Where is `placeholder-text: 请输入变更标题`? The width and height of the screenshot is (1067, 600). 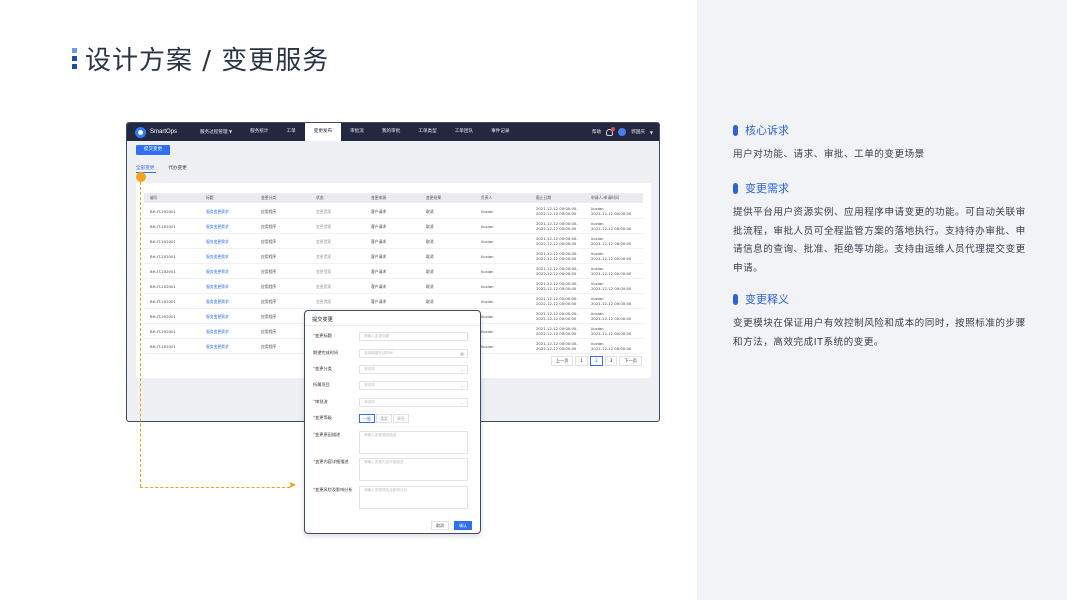 placeholder-text: 请输入变更标题 is located at coordinates (377, 336).